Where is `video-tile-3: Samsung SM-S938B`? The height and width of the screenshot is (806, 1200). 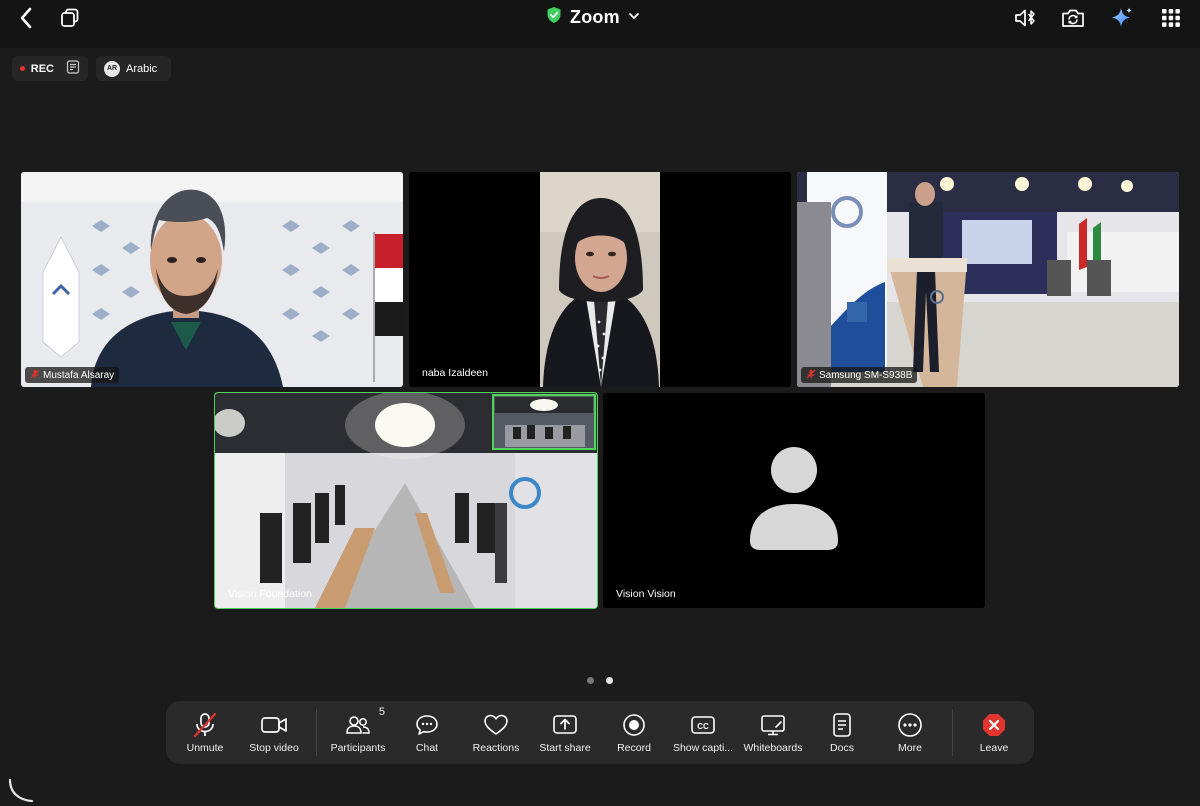
video-tile-3: Samsung SM-S938B is located at coordinates (988, 279).